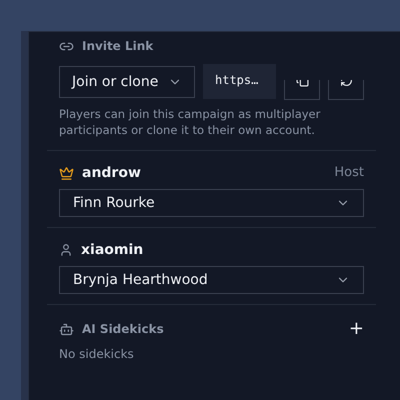  Describe the element at coordinates (211, 203) in the screenshot. I see `character-select: Finn Rourke` at that location.